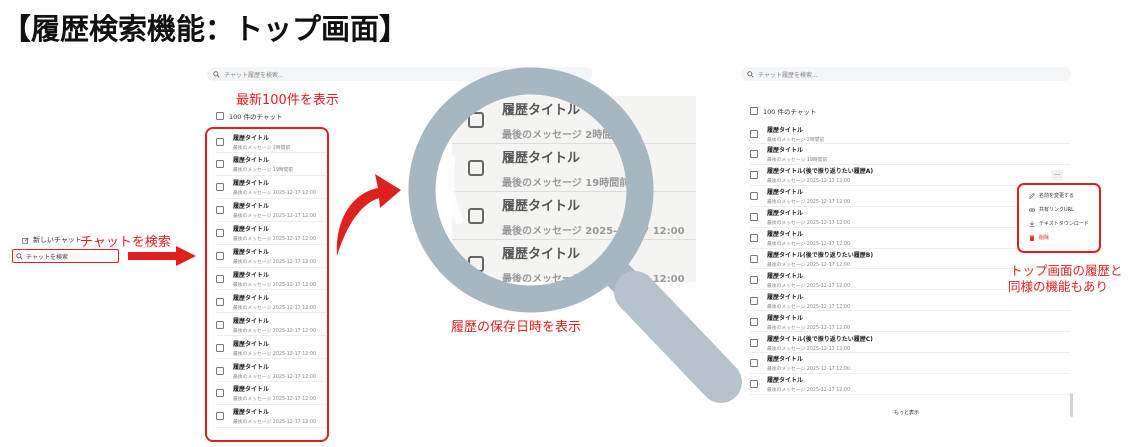  Describe the element at coordinates (47, 257) in the screenshot. I see `search-chat-label: チャットを検索` at that location.